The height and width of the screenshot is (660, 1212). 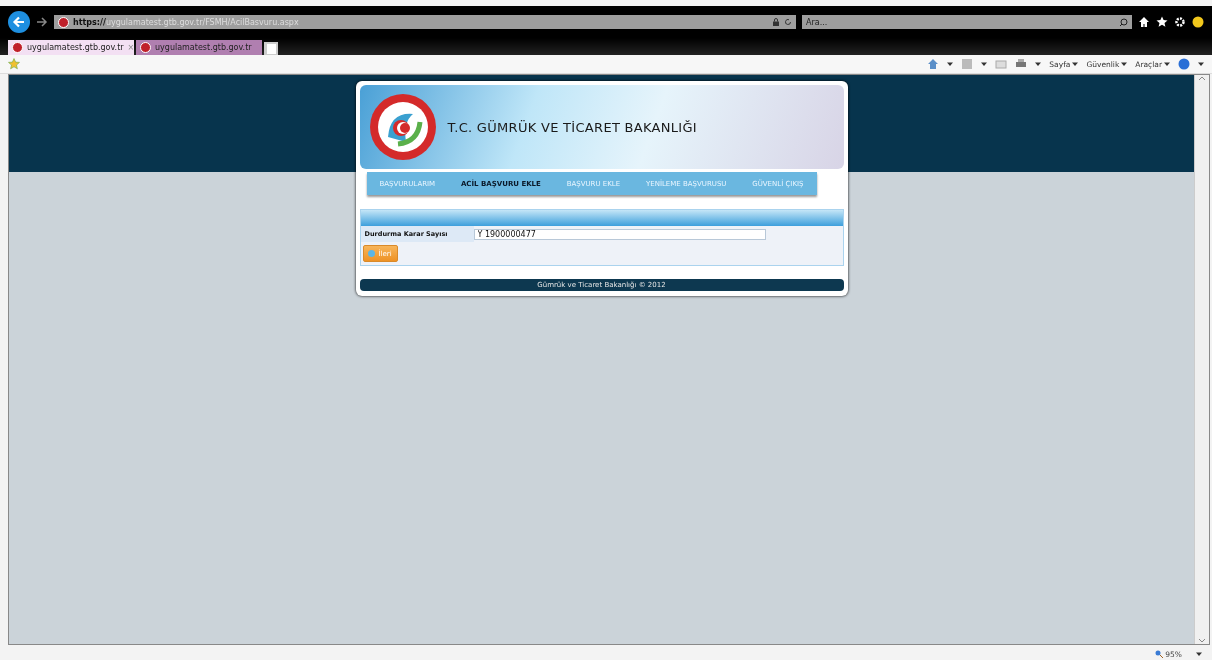 I want to click on home-icon, so click(x=1144, y=22).